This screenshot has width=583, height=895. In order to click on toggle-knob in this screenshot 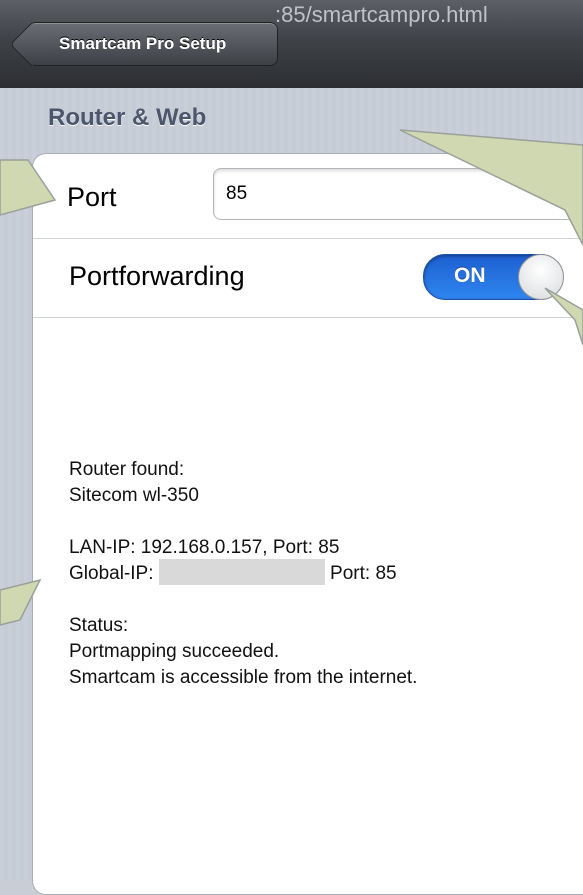, I will do `click(541, 277)`.